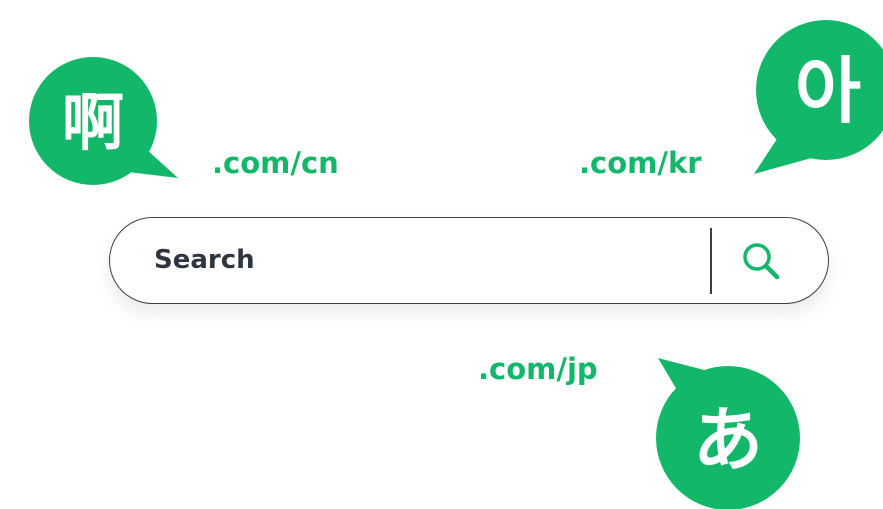 The image size is (883, 509). What do you see at coordinates (538, 369) in the screenshot?
I see `domain-label-jp: .com/jp` at bounding box center [538, 369].